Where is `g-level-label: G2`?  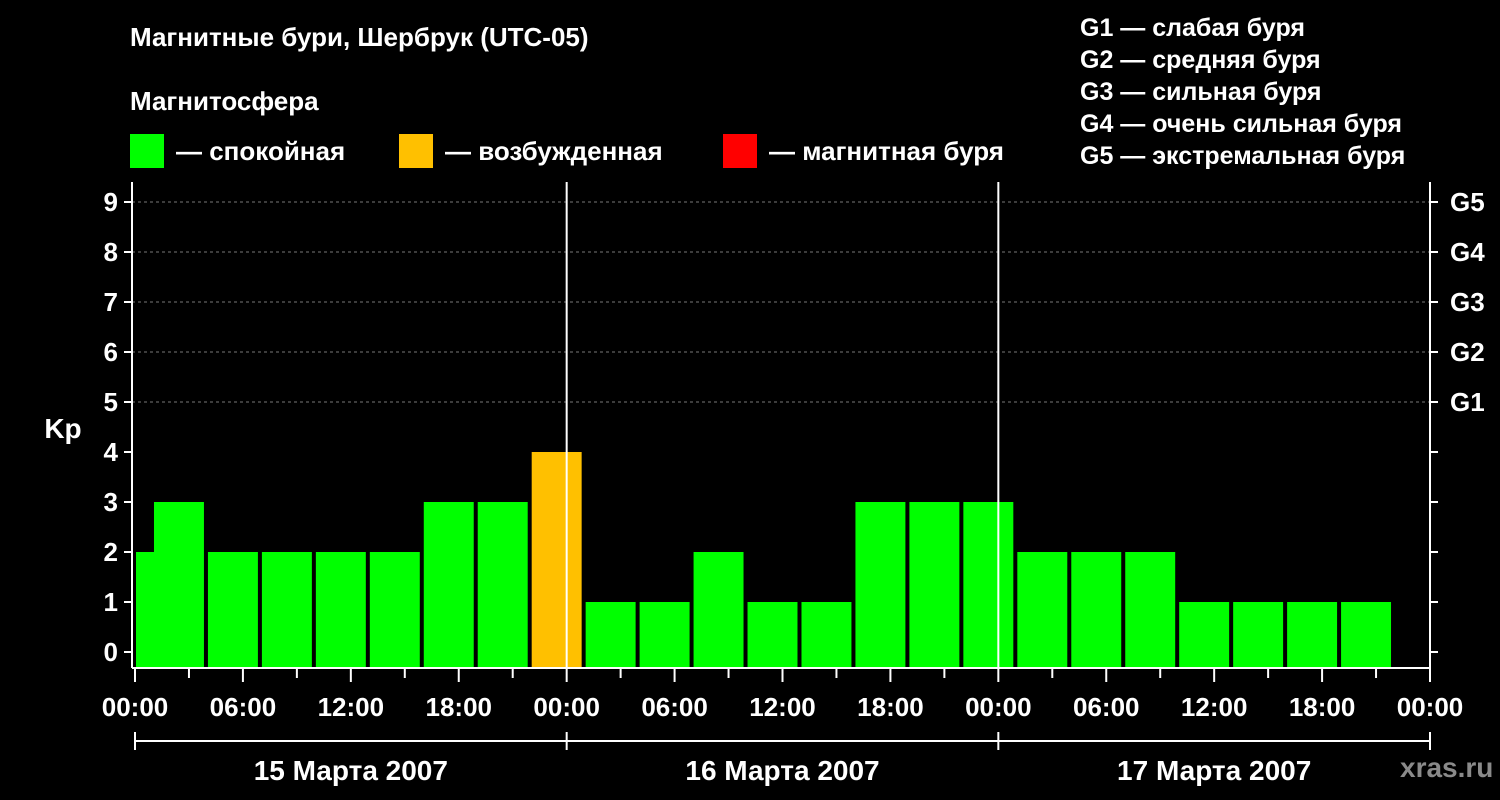
g-level-label: G2 is located at coordinates (1467, 352).